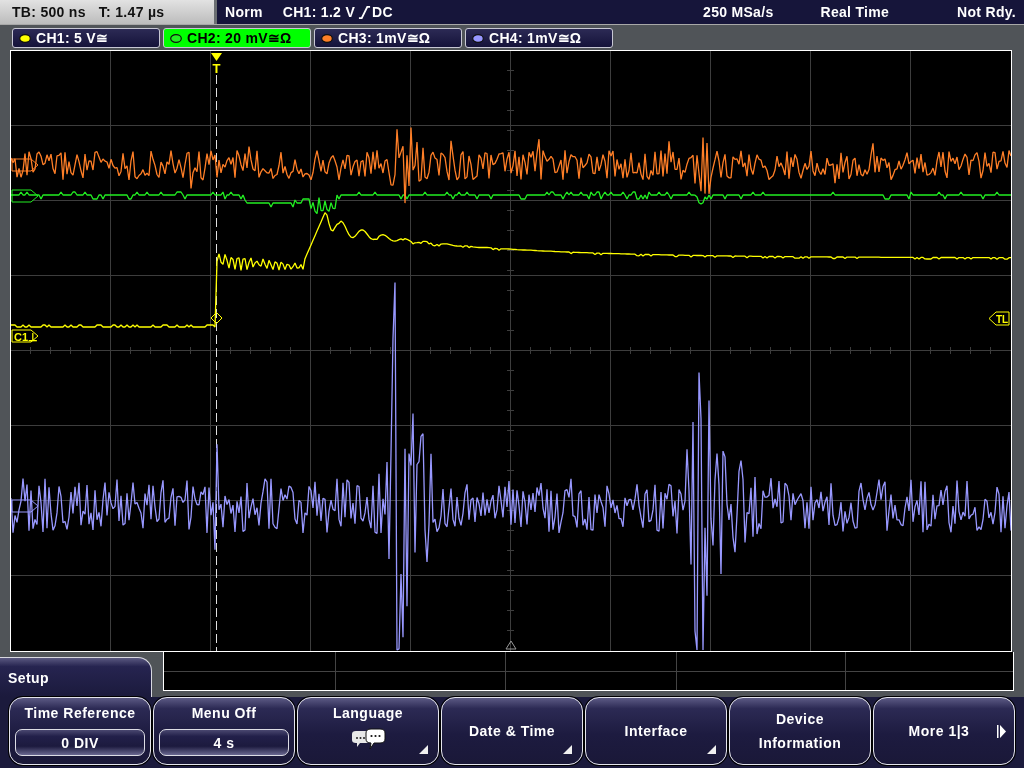  Describe the element at coordinates (49, 12) in the screenshot. I see `timebase-readout: TB: 500 ns` at that location.